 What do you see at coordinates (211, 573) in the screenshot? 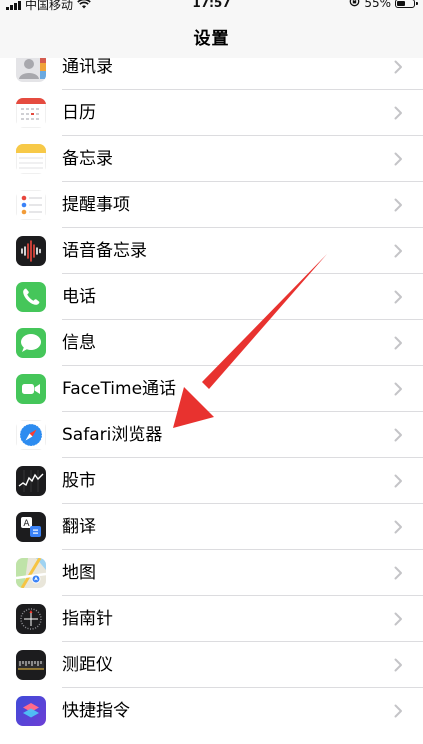
I see `settings-row-maps: 地图` at bounding box center [211, 573].